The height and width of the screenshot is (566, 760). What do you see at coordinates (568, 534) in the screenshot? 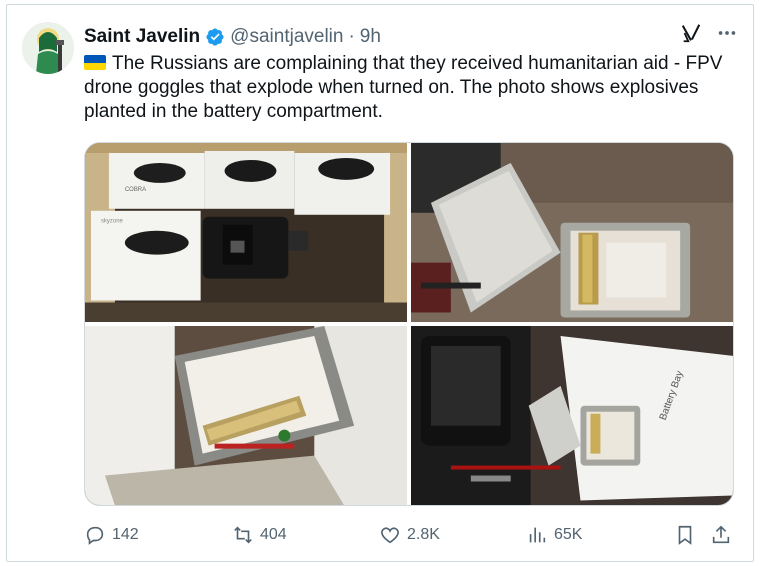
I see `views-count: 65K` at bounding box center [568, 534].